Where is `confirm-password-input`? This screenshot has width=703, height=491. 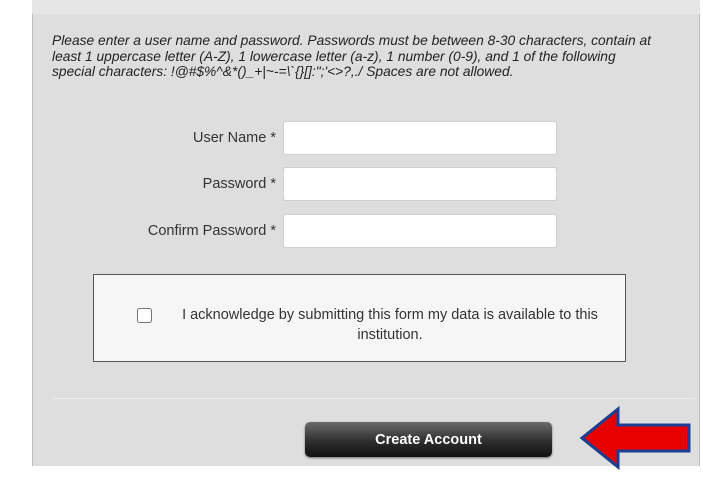
confirm-password-input is located at coordinates (420, 231).